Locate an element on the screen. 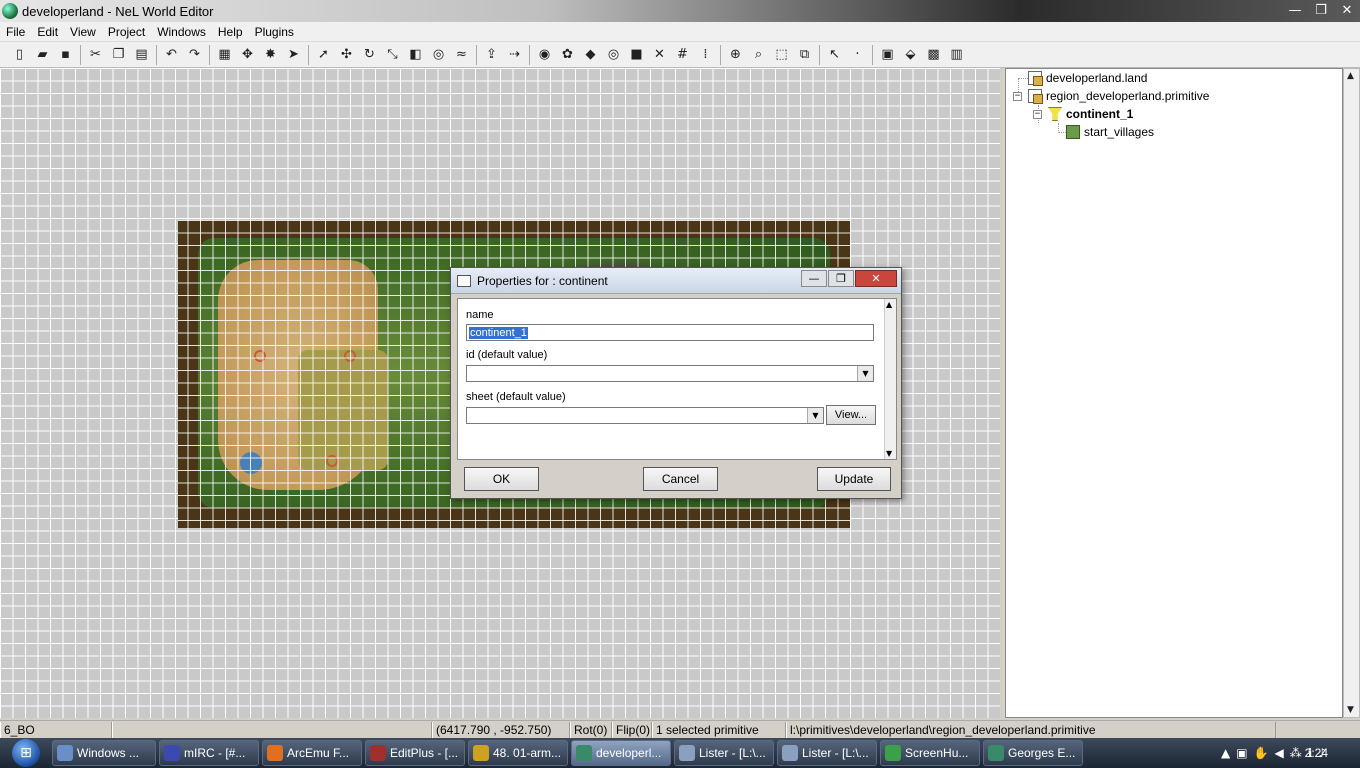  copy-icon: ❐ is located at coordinates (118, 55).